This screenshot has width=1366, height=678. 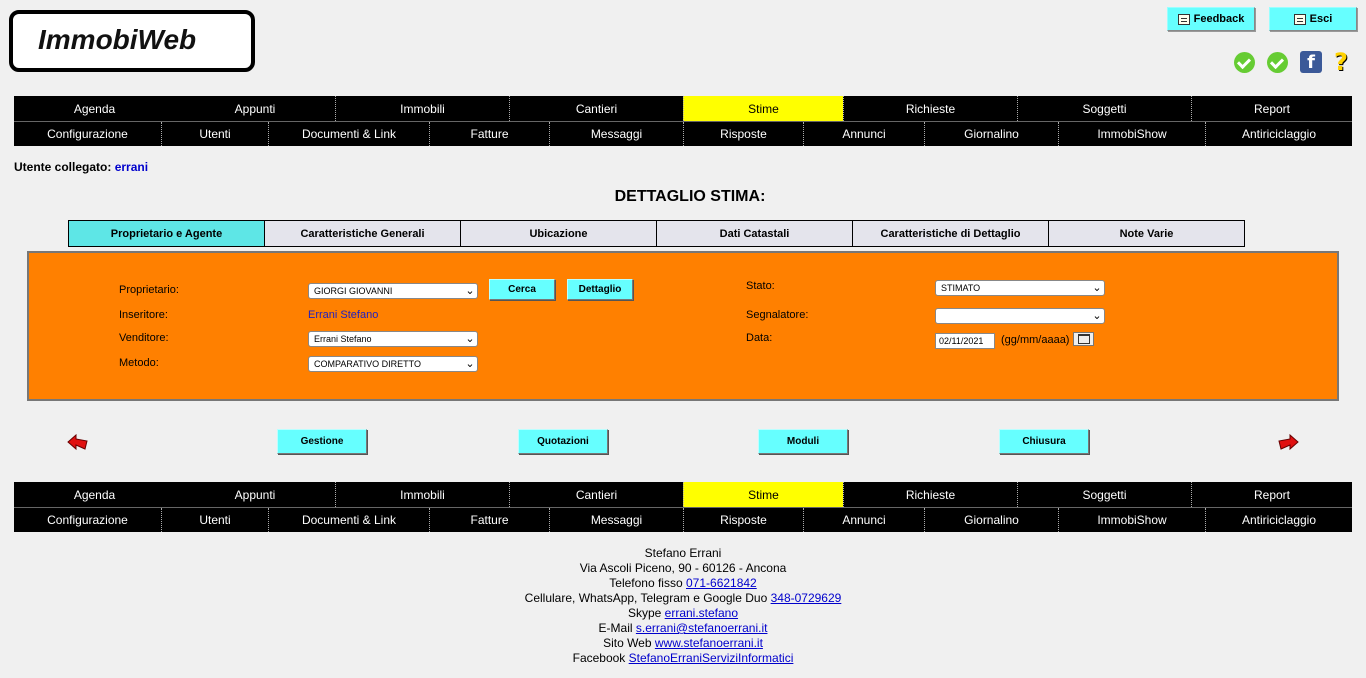 What do you see at coordinates (1211, 19) in the screenshot?
I see `feedback-button: Feedback` at bounding box center [1211, 19].